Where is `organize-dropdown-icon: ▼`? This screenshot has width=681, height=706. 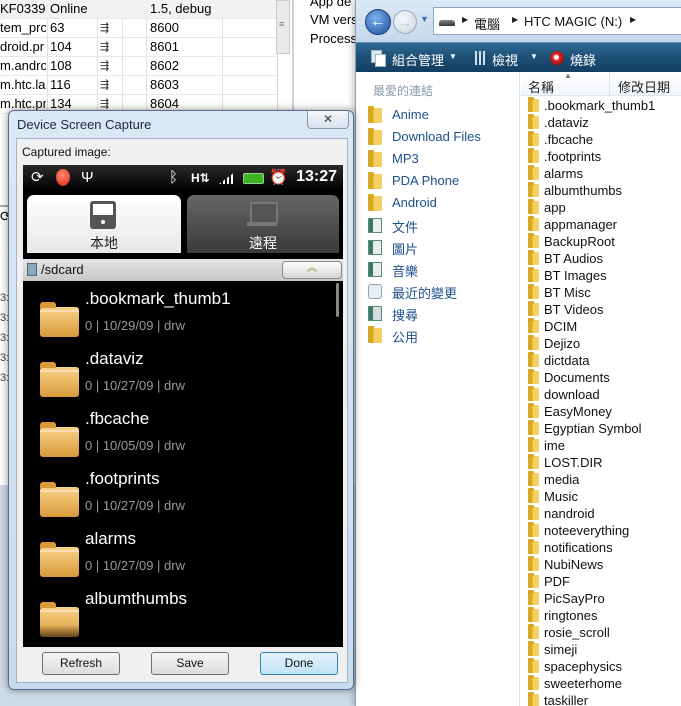 organize-dropdown-icon: ▼ is located at coordinates (453, 56).